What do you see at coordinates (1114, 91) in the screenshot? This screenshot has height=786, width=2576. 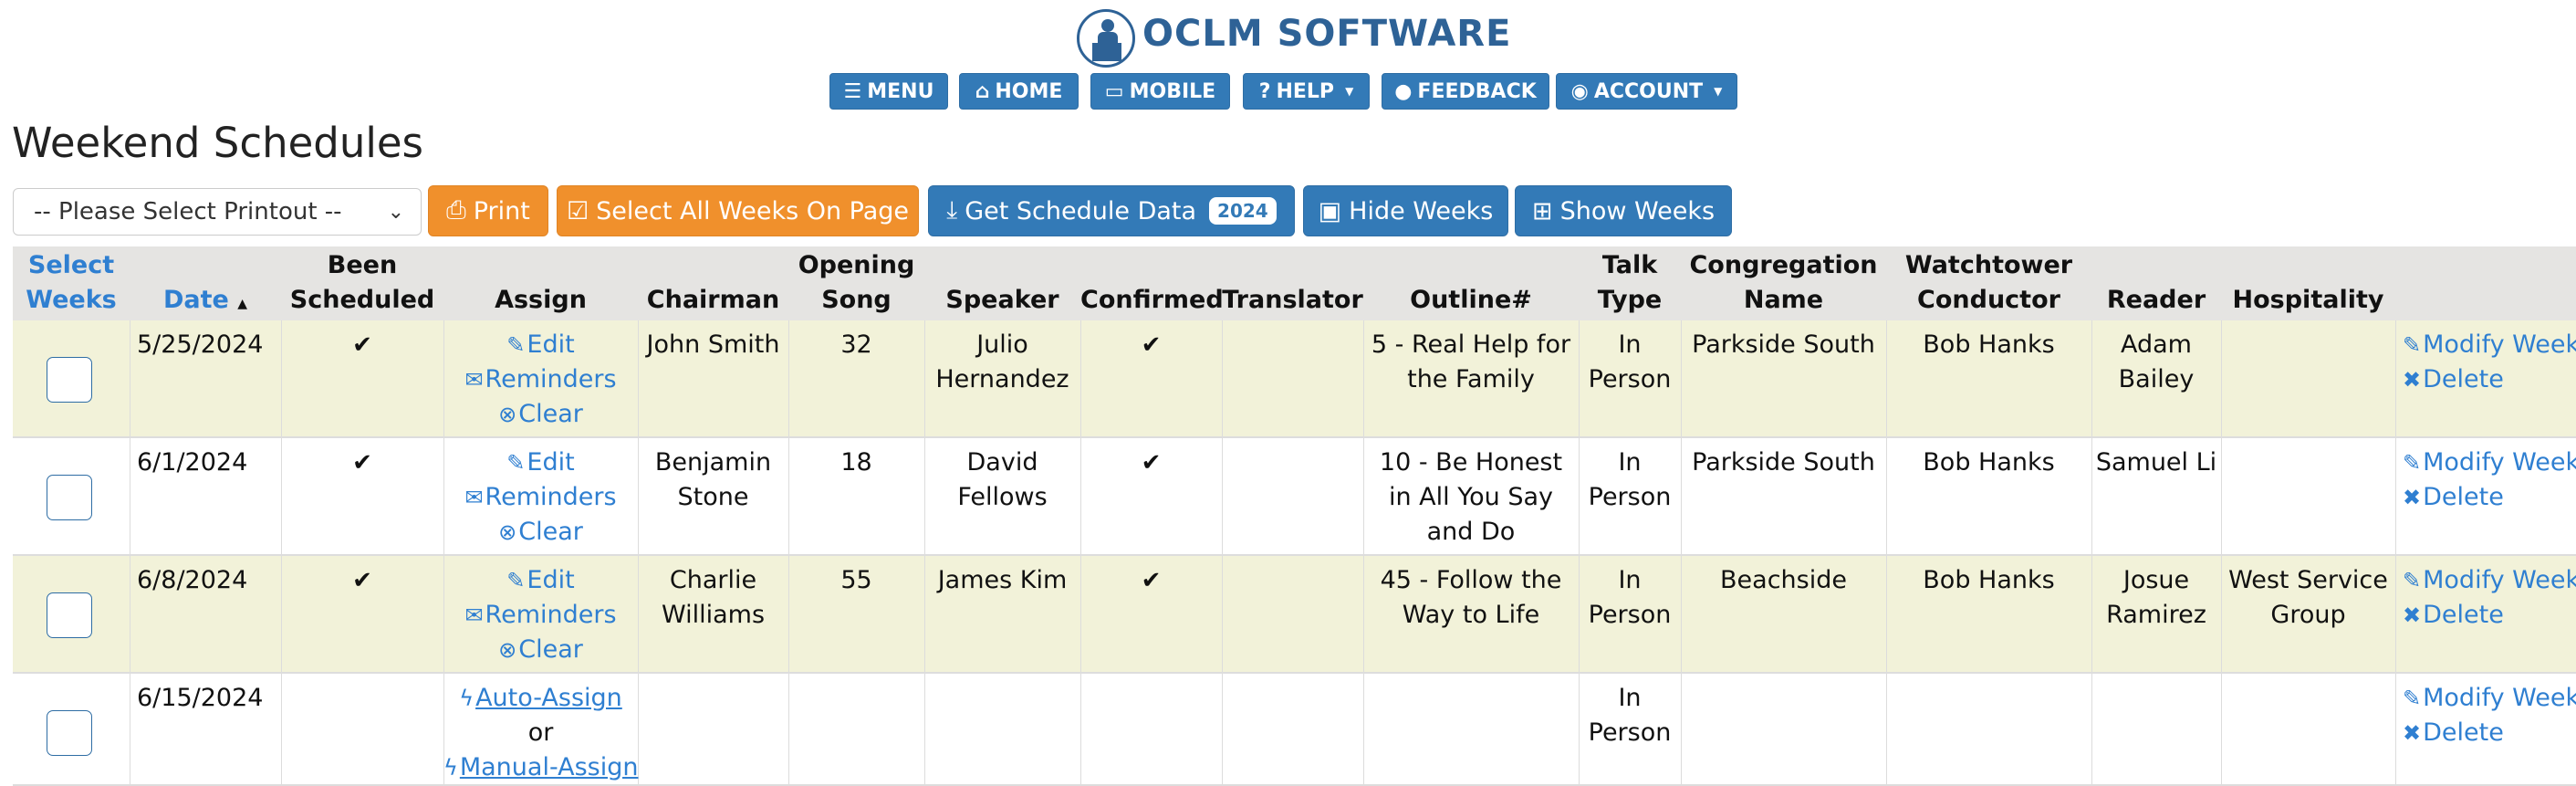 I see `monitor-icon: ▭` at bounding box center [1114, 91].